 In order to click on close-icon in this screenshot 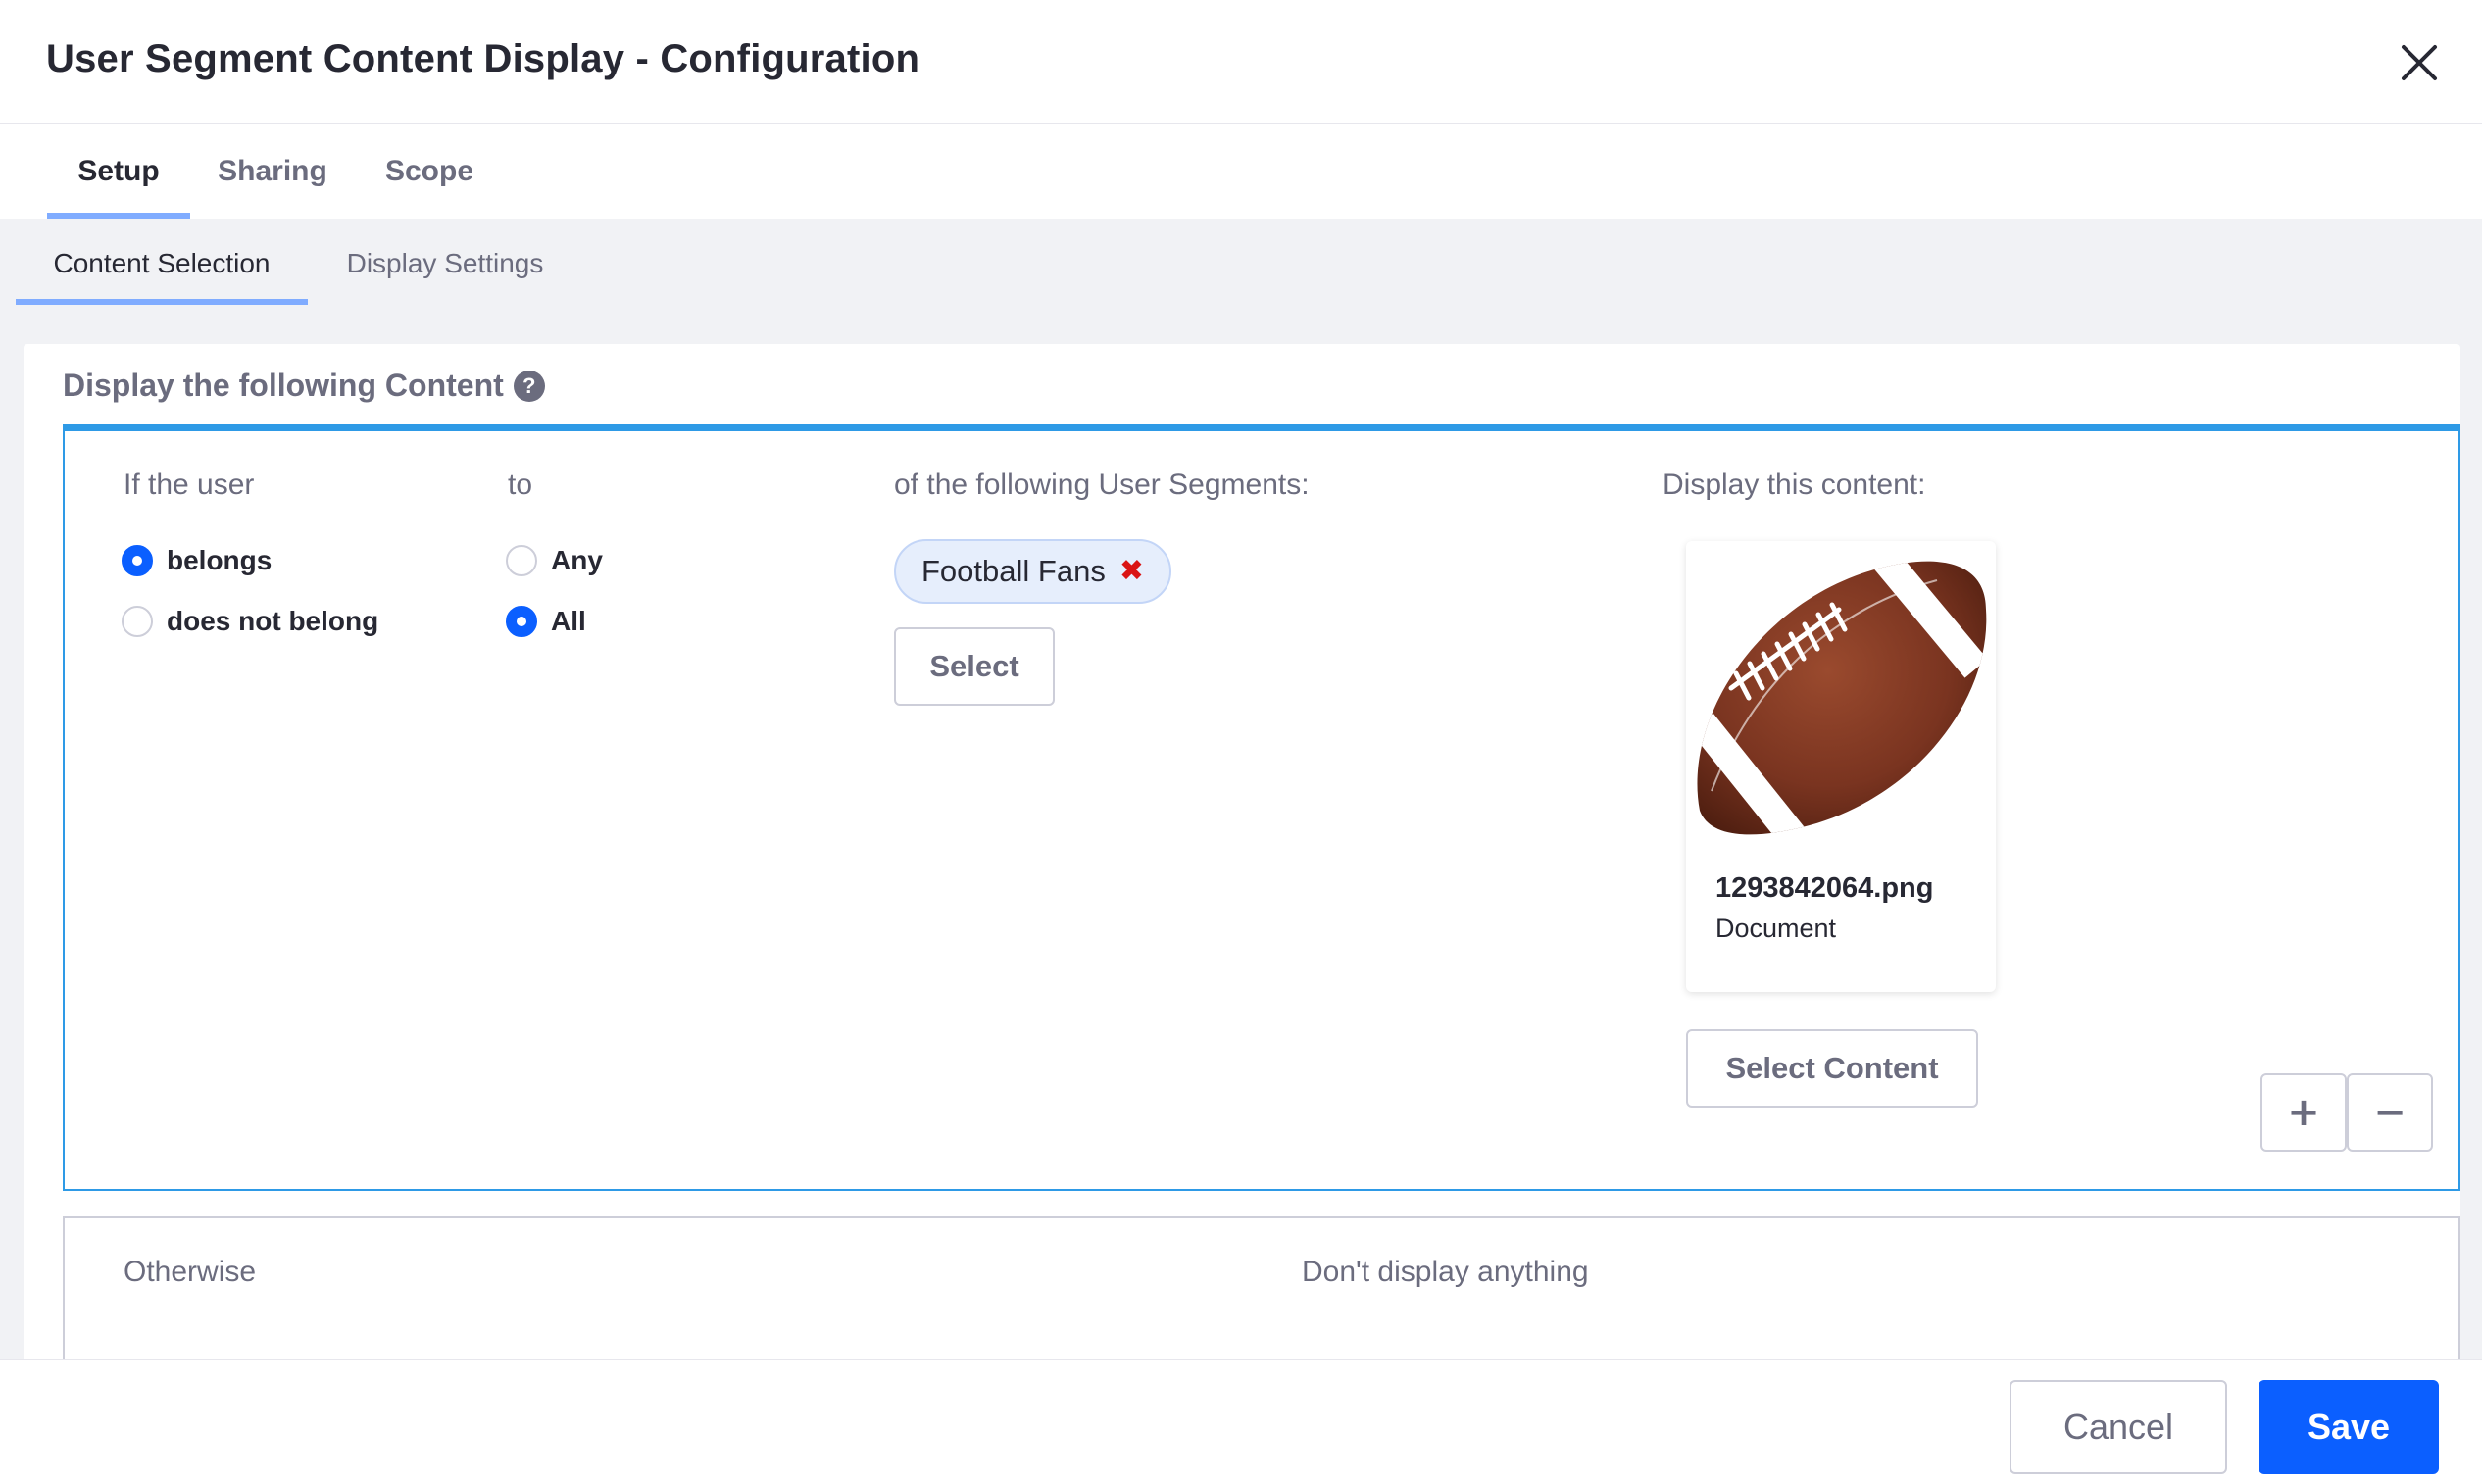, I will do `click(2420, 62)`.